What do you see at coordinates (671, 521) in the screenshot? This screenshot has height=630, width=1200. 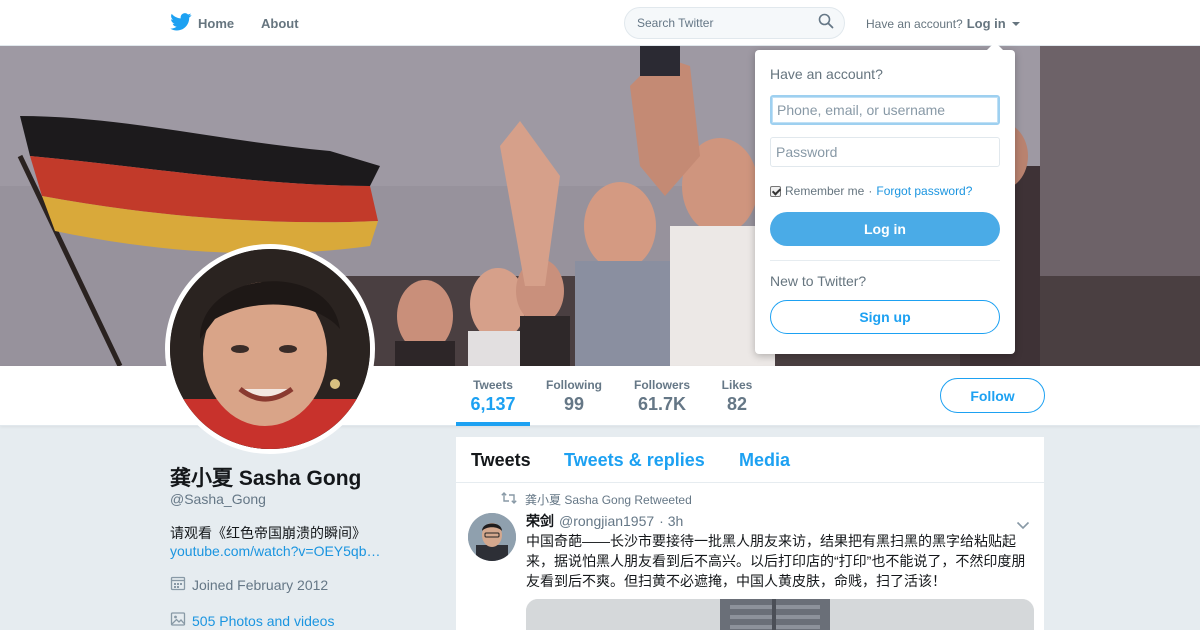 I see `tweet-timestamp: · 3h` at bounding box center [671, 521].